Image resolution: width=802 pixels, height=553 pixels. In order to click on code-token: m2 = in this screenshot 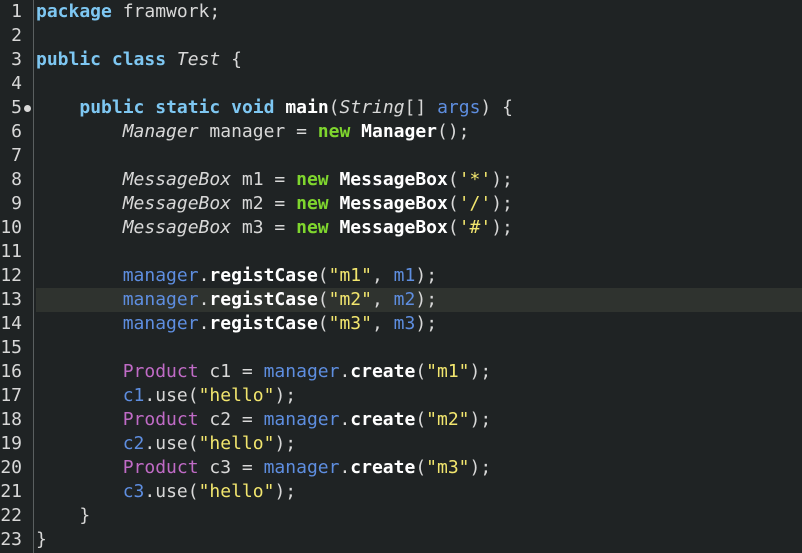, I will do `click(264, 203)`.